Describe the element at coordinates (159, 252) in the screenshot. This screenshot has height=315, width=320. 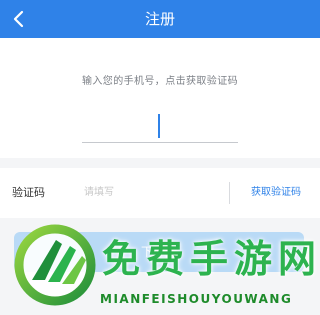
I see `next-button: 下一步` at that location.